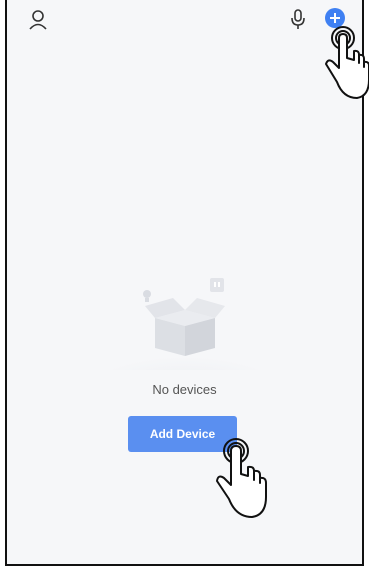 This screenshot has height=568, width=369. I want to click on person-icon, so click(38, 20).